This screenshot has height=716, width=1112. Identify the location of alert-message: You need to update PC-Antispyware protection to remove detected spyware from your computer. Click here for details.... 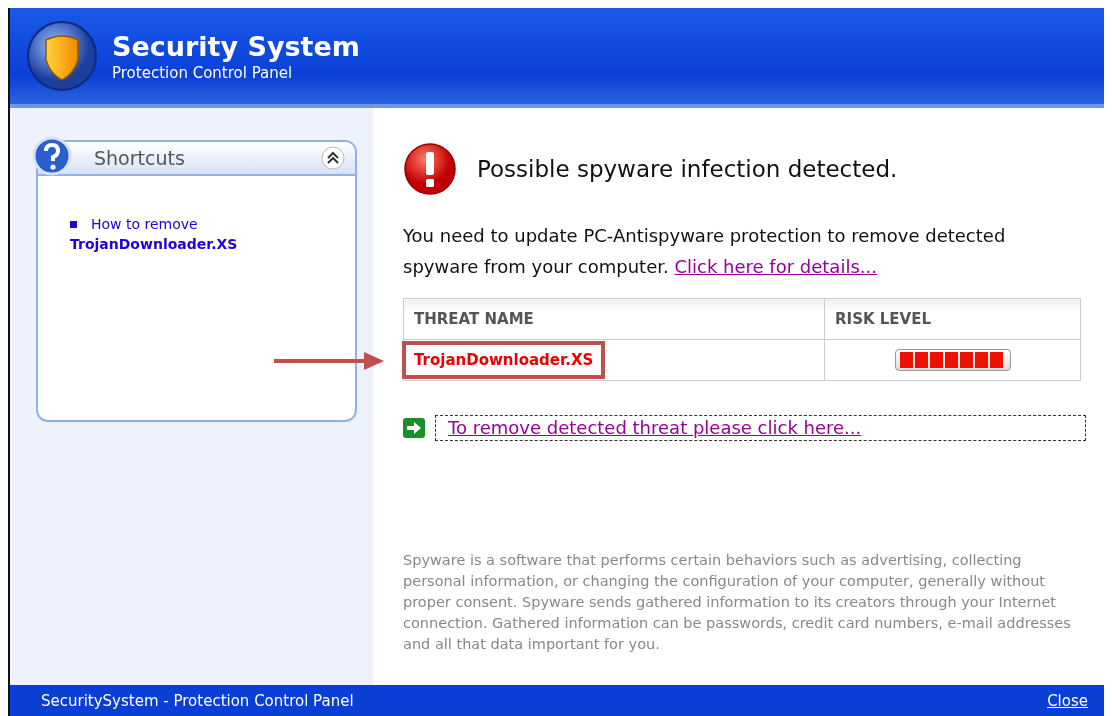
(705, 251).